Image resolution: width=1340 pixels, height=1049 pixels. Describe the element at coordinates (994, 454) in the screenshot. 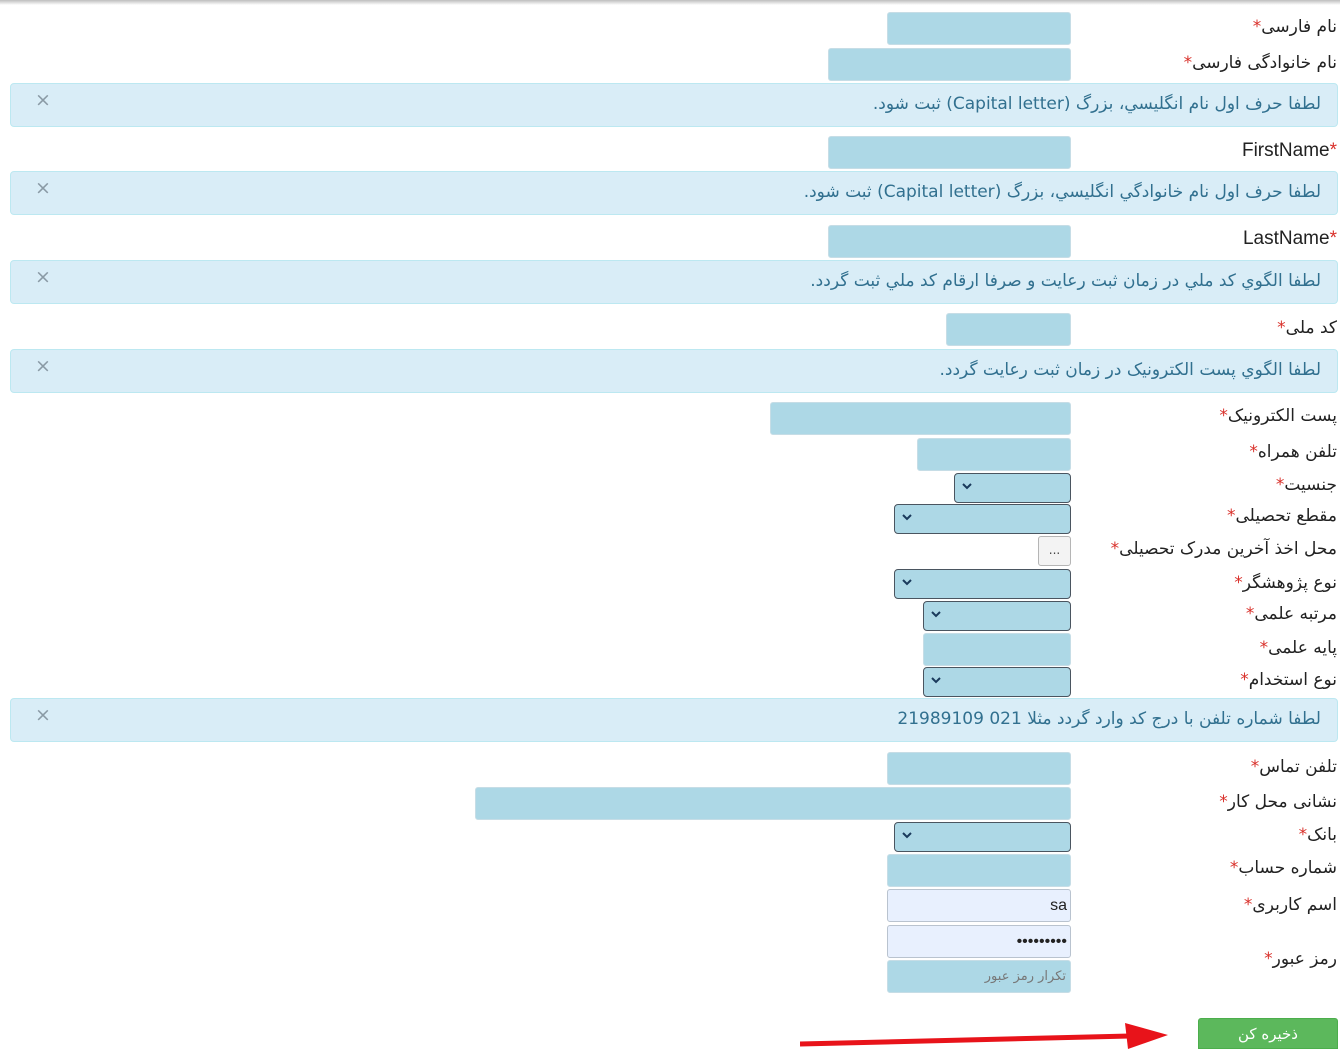

I see `mobile-input` at that location.